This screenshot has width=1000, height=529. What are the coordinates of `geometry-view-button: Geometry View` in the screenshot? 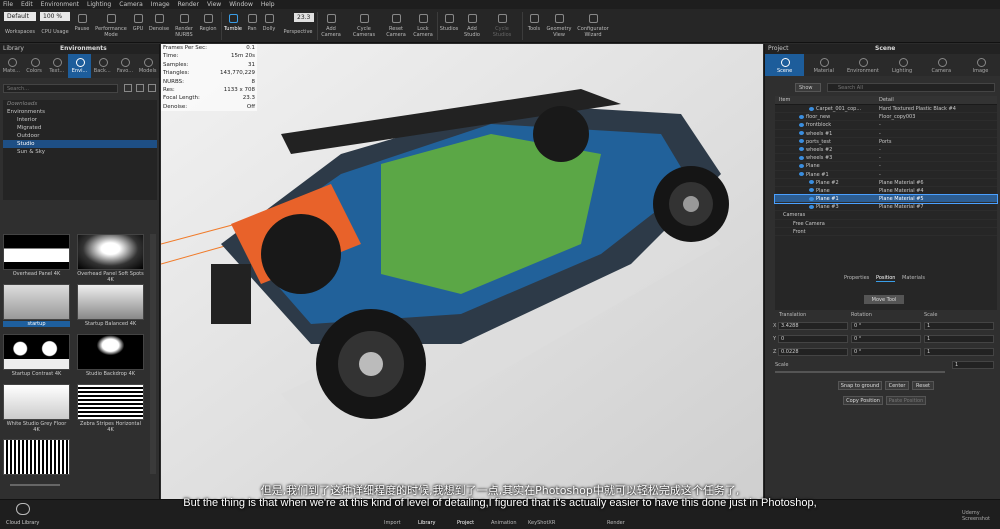 It's located at (559, 24).